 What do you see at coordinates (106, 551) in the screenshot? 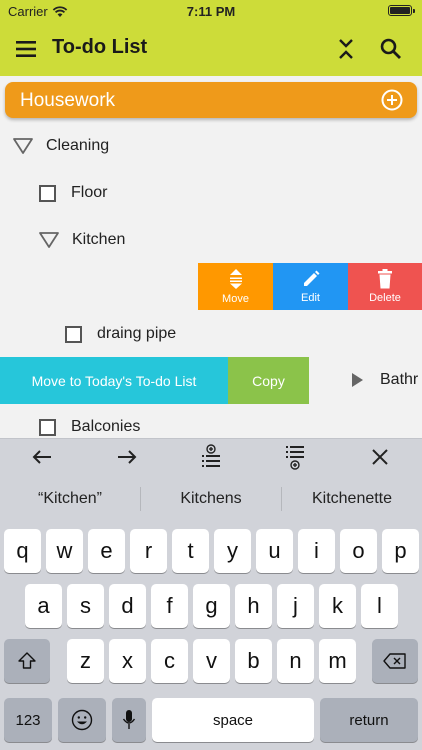
I see `key-e: e` at bounding box center [106, 551].